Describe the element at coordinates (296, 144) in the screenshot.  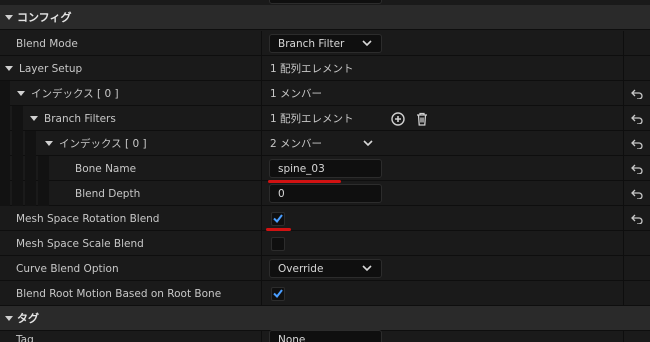
I see `index-0-inner-value: 2 メンバー` at that location.